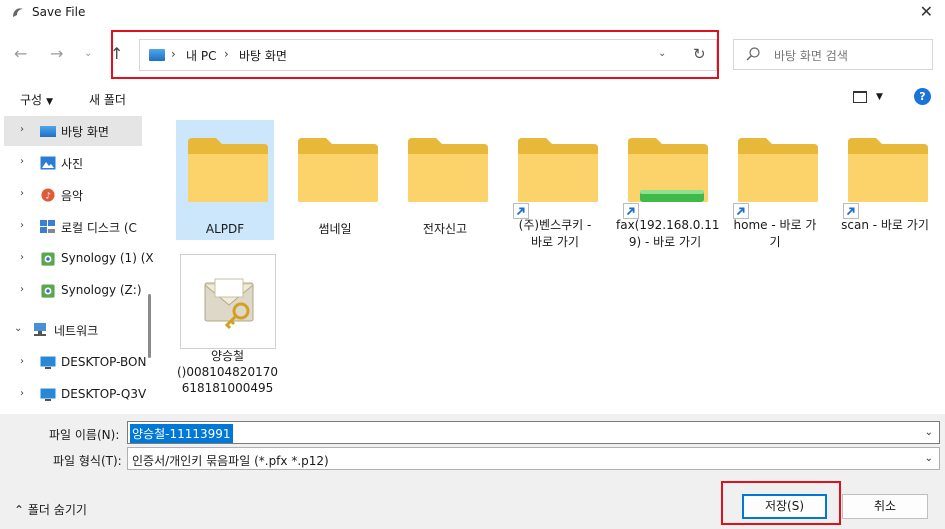  Describe the element at coordinates (335, 229) in the screenshot. I see `file-name: 썸네일` at that location.